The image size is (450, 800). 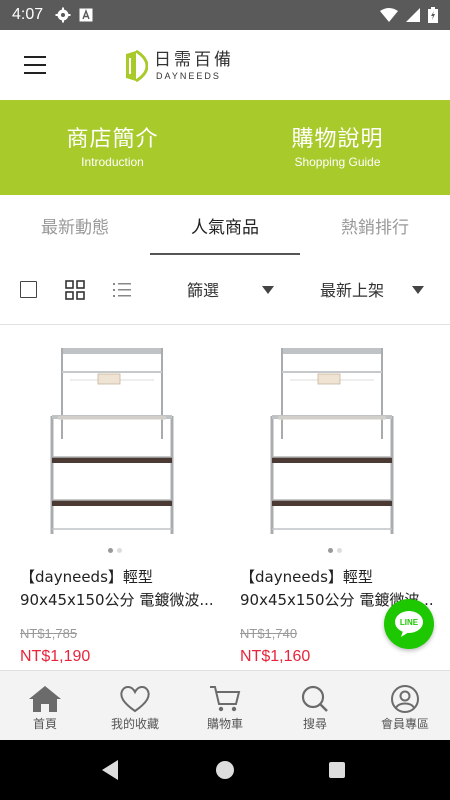 What do you see at coordinates (389, 15) in the screenshot?
I see `wifi-icon` at bounding box center [389, 15].